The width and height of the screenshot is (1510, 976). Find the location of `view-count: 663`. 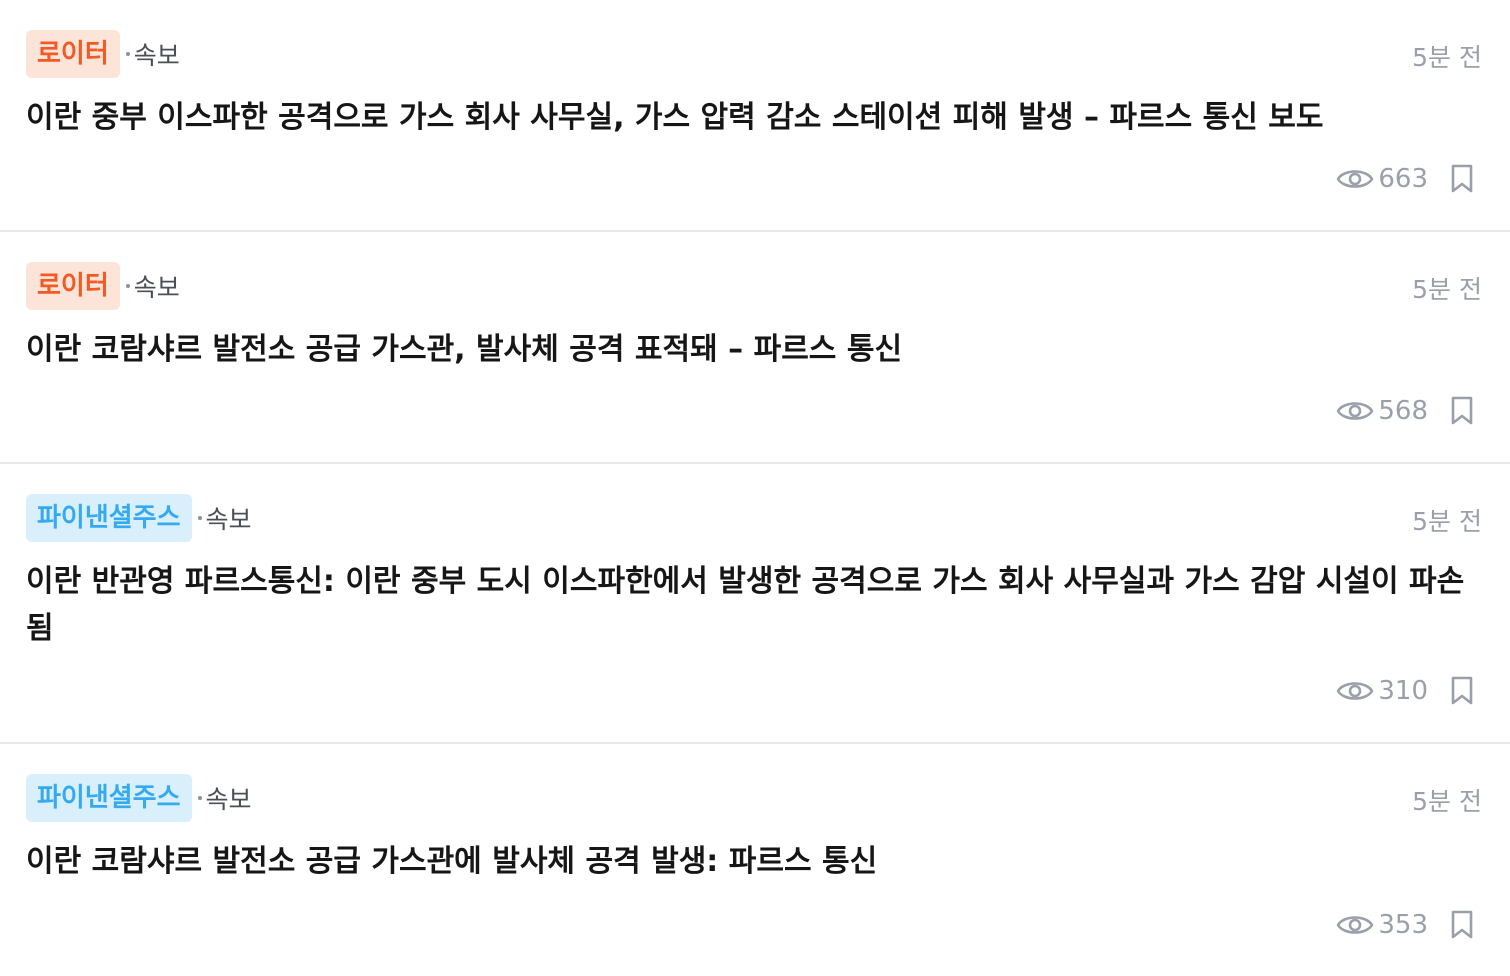

view-count: 663 is located at coordinates (1403, 179).